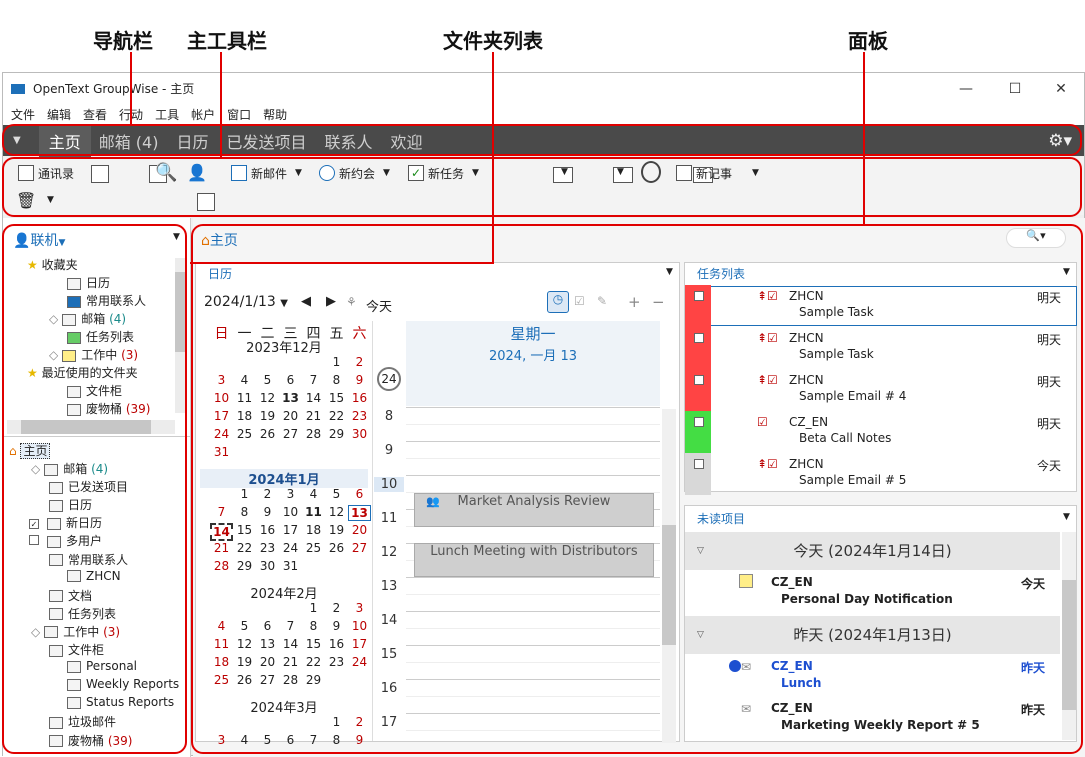  I want to click on window-icon, so click(206, 202).